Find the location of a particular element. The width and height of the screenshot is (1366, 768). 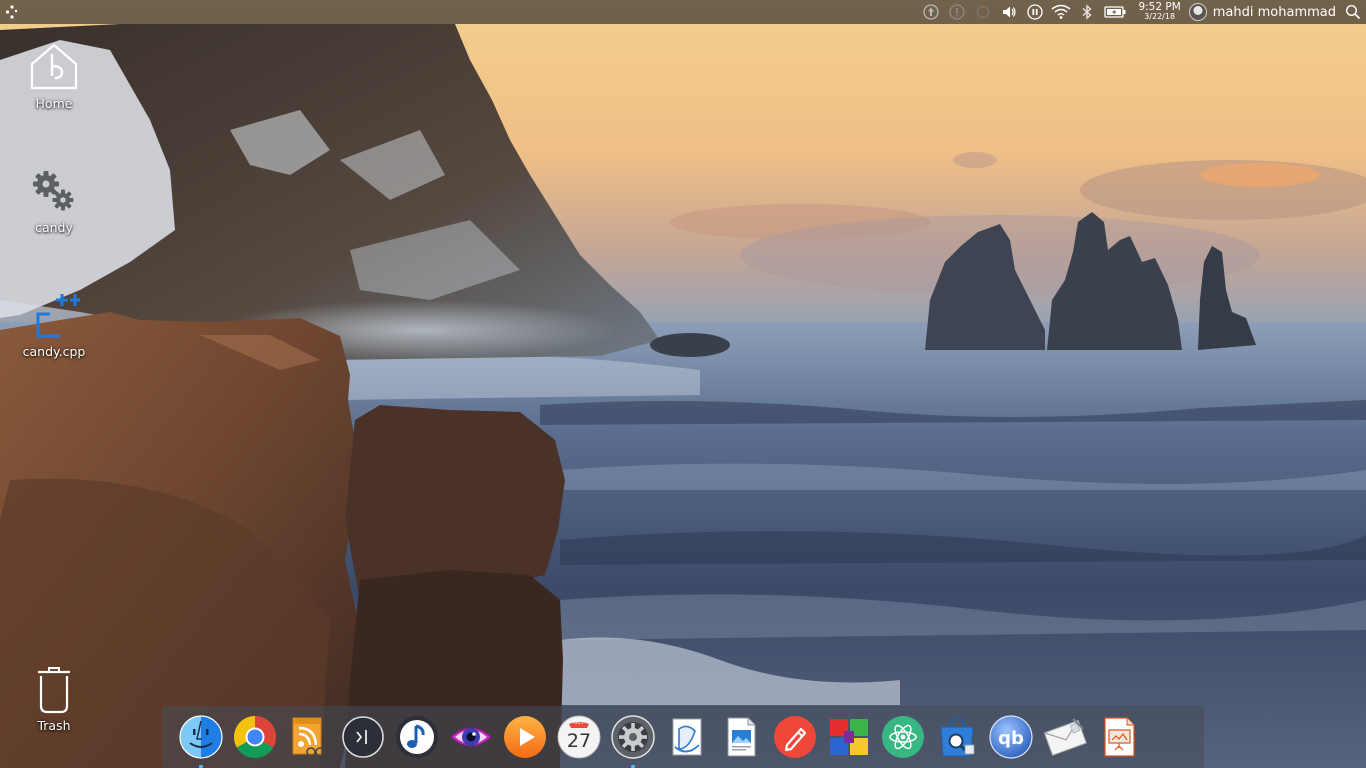

dock-item-document-viewer is located at coordinates (687, 737).